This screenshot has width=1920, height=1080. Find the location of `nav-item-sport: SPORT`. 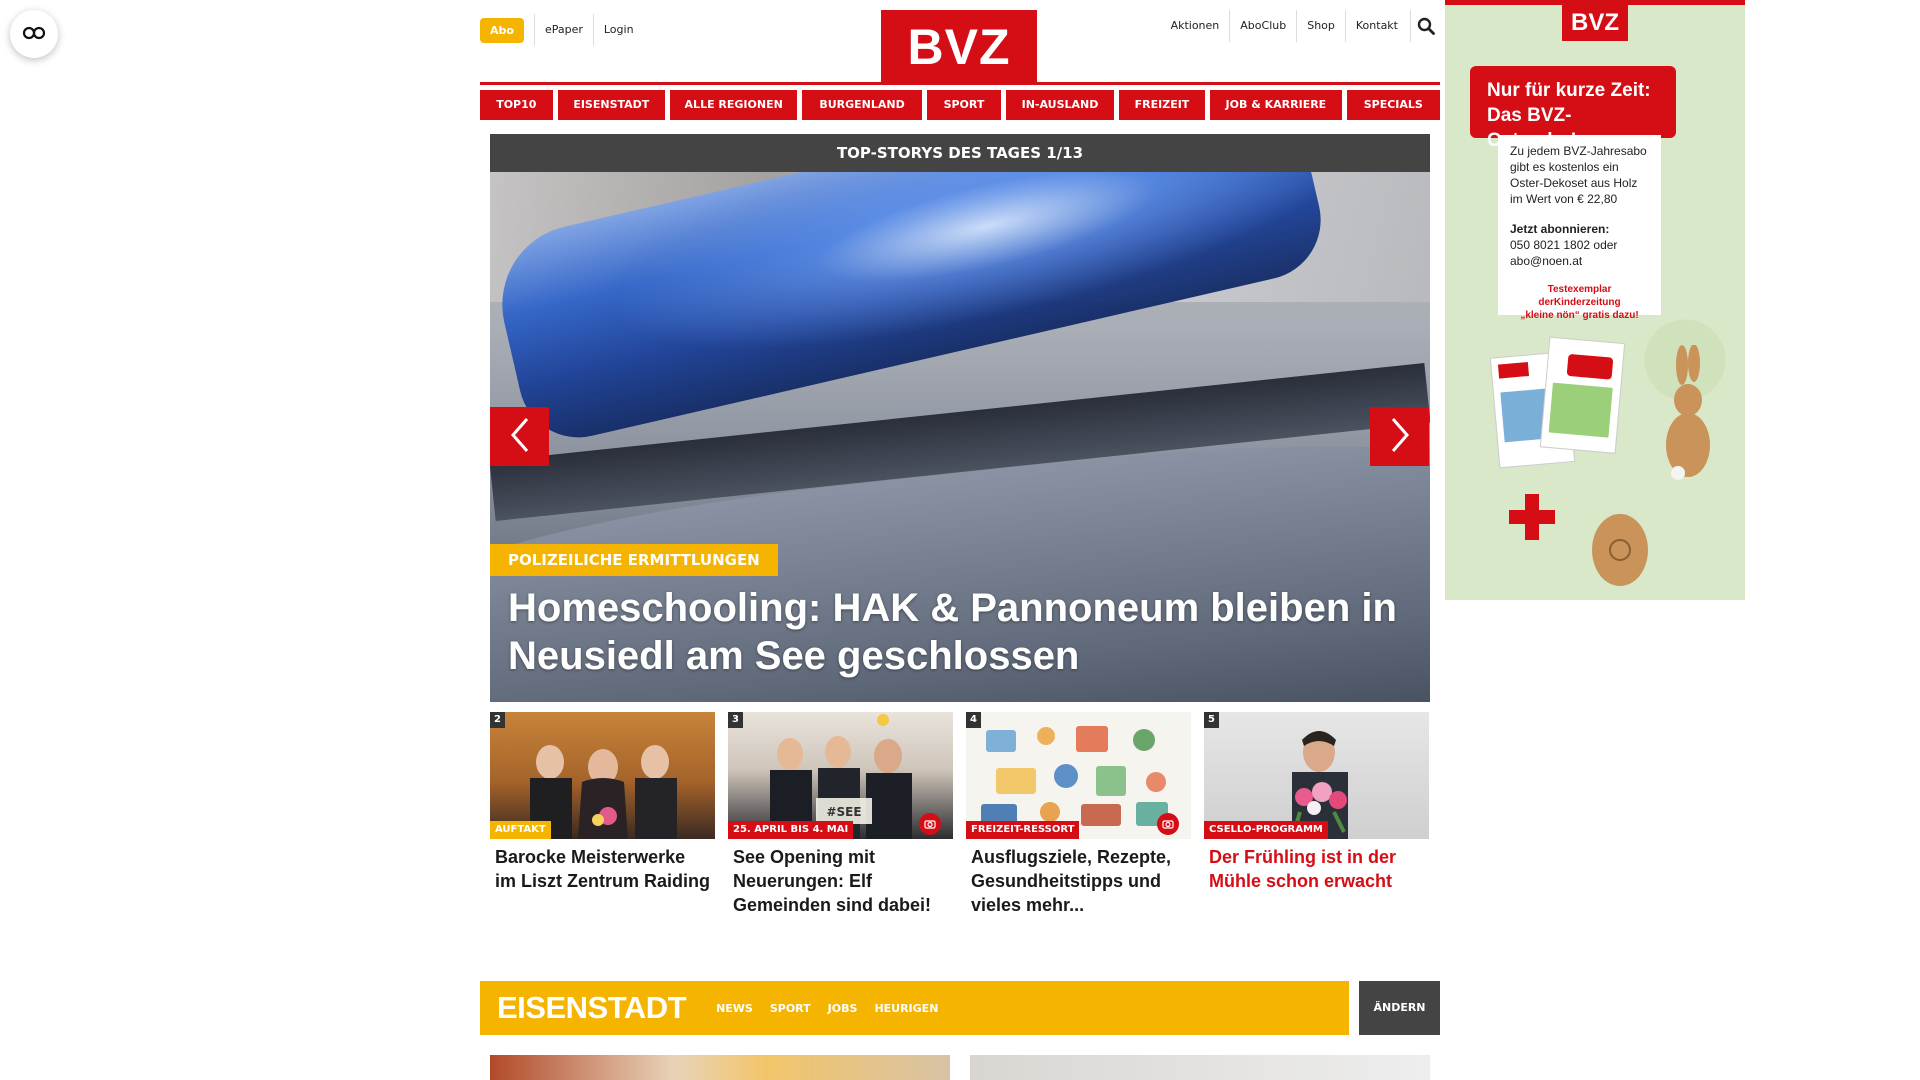

nav-item-sport: SPORT is located at coordinates (964, 105).